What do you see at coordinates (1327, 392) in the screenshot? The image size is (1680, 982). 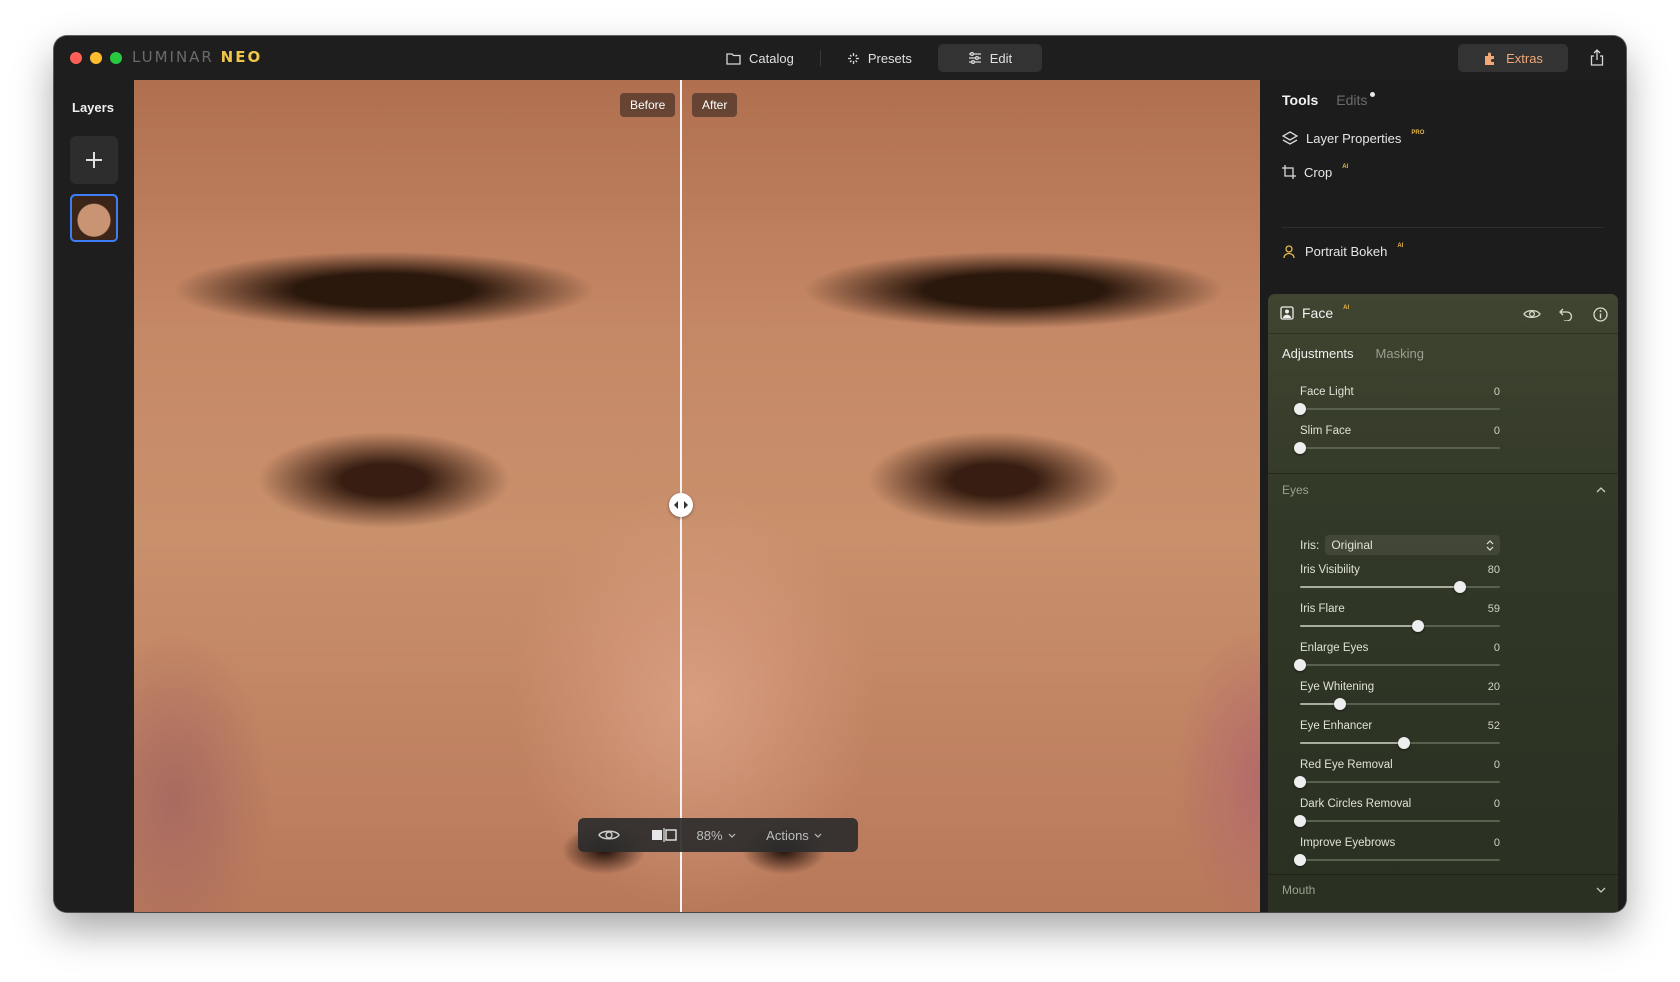 I see `slider-label: Face Light` at bounding box center [1327, 392].